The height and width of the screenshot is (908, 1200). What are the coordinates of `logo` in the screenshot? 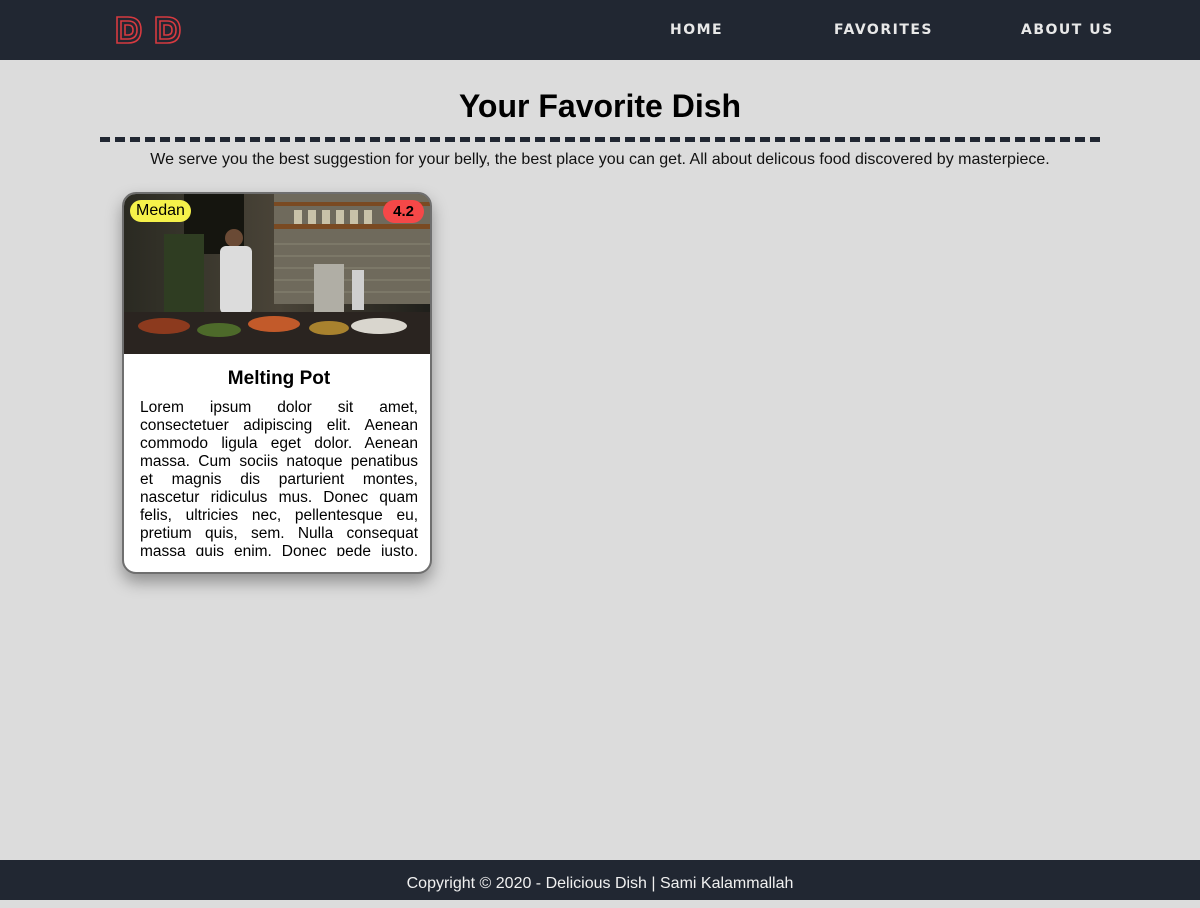 It's located at (149, 30).